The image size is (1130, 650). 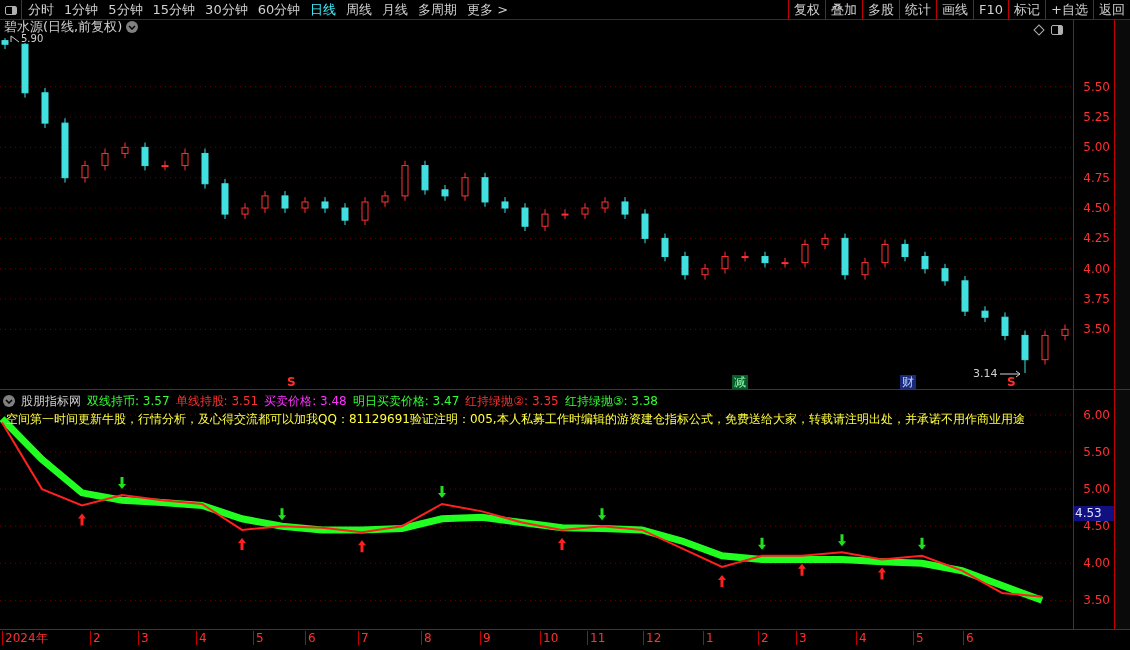 I want to click on panel-toggle-icon, so click(x=1057, y=30).